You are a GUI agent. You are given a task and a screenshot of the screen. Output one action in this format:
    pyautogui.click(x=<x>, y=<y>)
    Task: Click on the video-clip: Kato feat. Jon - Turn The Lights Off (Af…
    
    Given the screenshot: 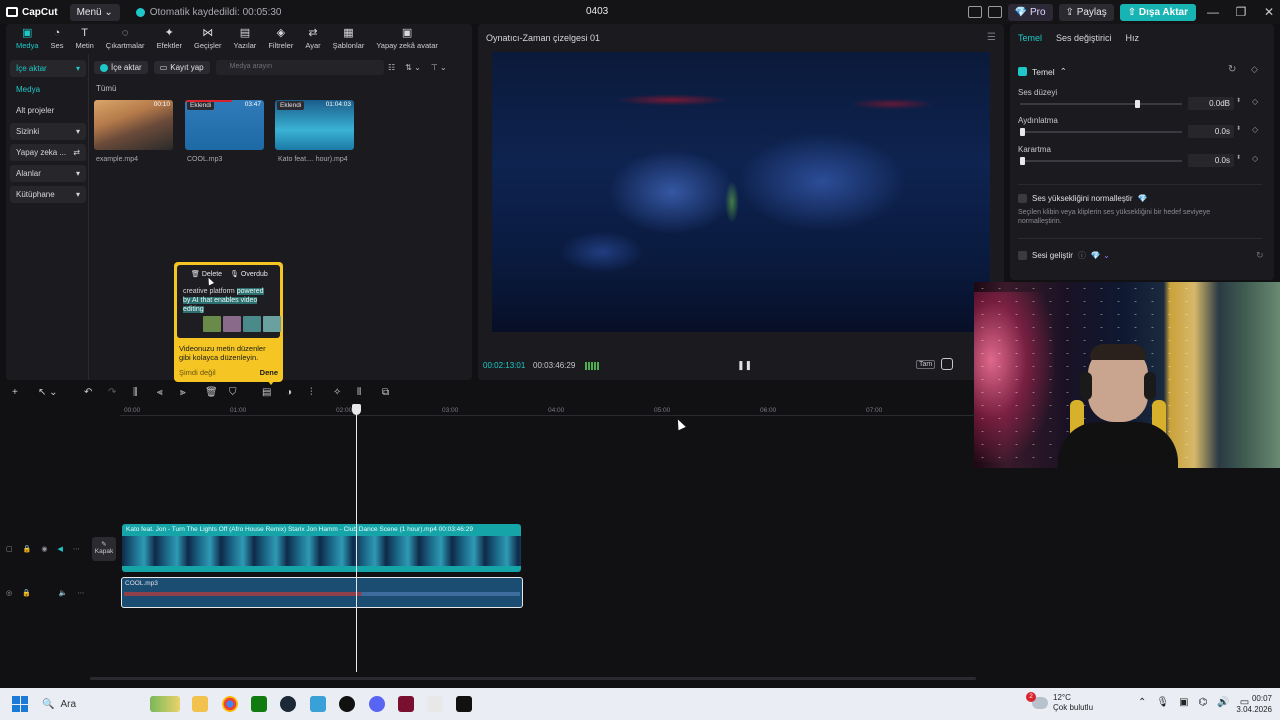 What is the action you would take?
    pyautogui.click(x=321, y=548)
    